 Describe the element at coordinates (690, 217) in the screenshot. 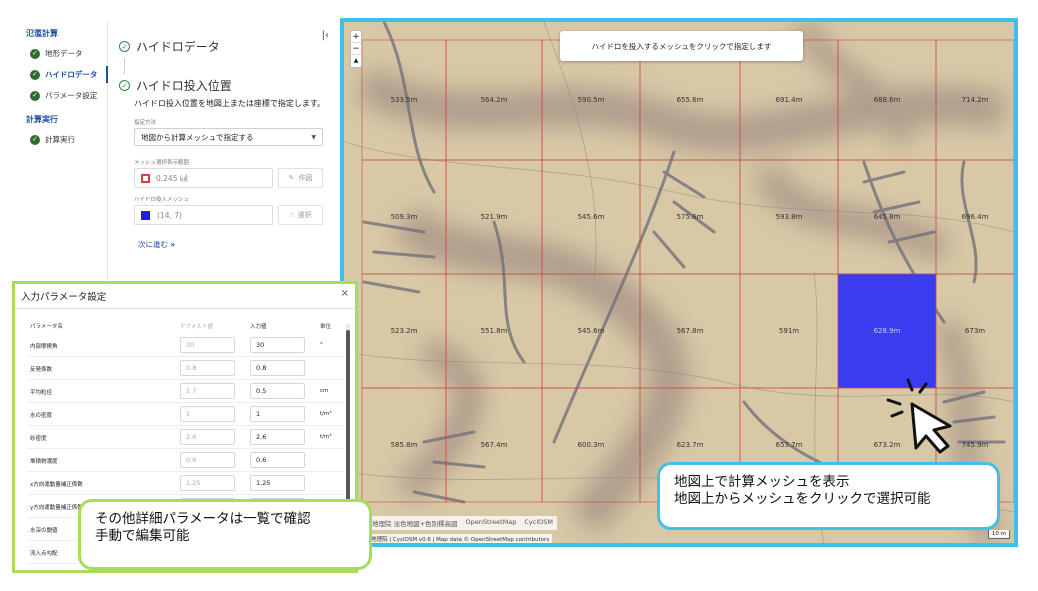

I see `mesh-elevation-label: 575.6m` at that location.